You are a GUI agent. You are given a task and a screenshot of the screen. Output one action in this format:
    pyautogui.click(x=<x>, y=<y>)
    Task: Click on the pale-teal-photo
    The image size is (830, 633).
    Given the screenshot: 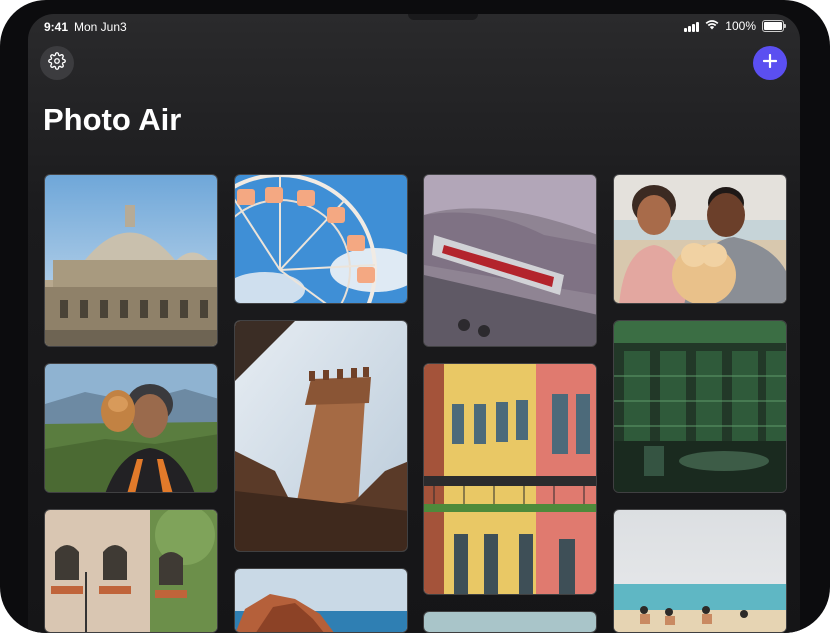 What is the action you would take?
    pyautogui.click(x=510, y=622)
    